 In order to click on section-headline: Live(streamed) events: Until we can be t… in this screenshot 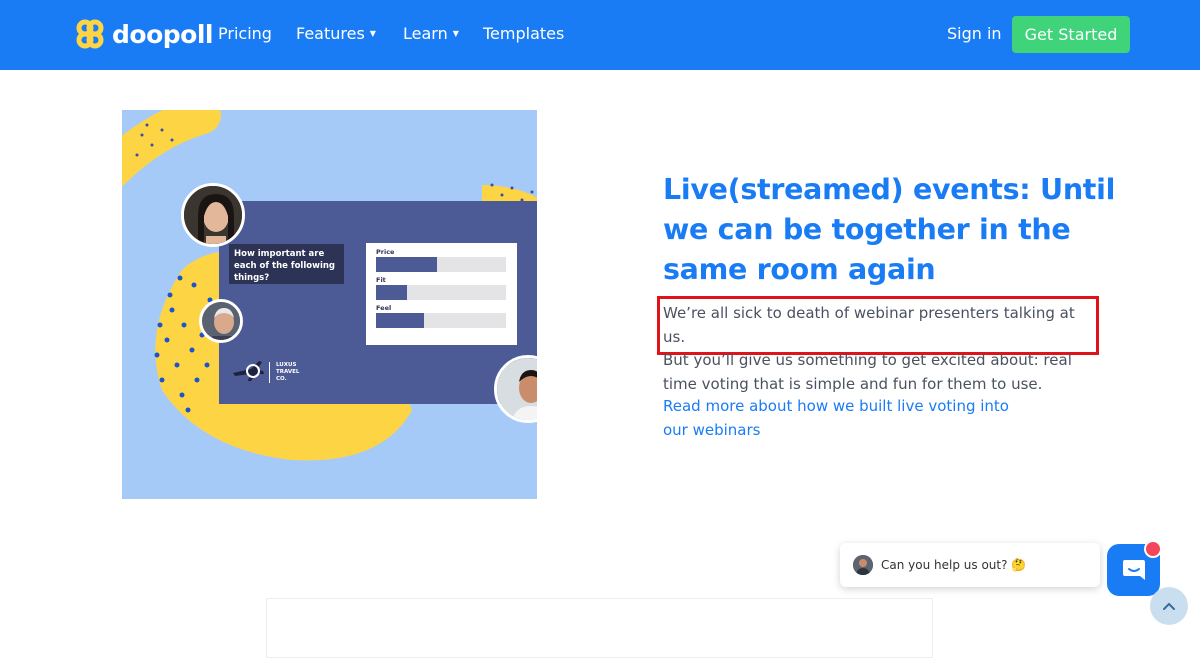, I will do `click(889, 229)`.